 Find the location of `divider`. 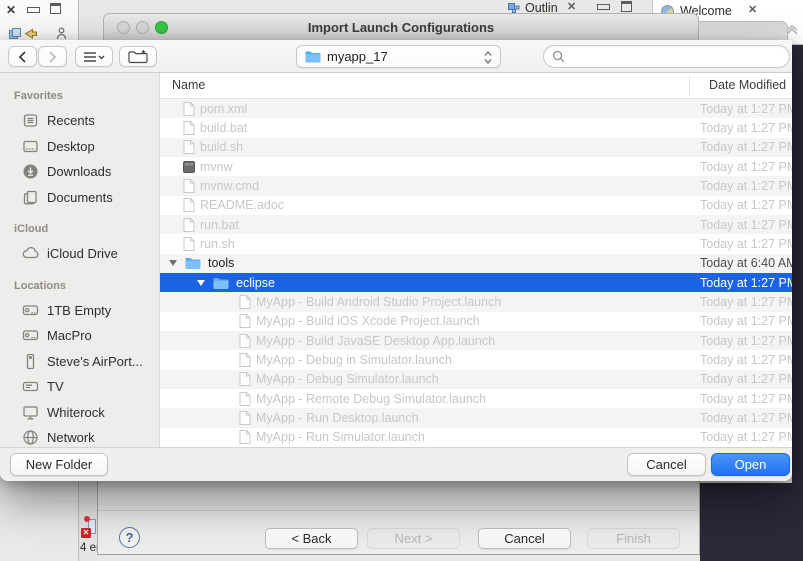

divider is located at coordinates (398, 510).